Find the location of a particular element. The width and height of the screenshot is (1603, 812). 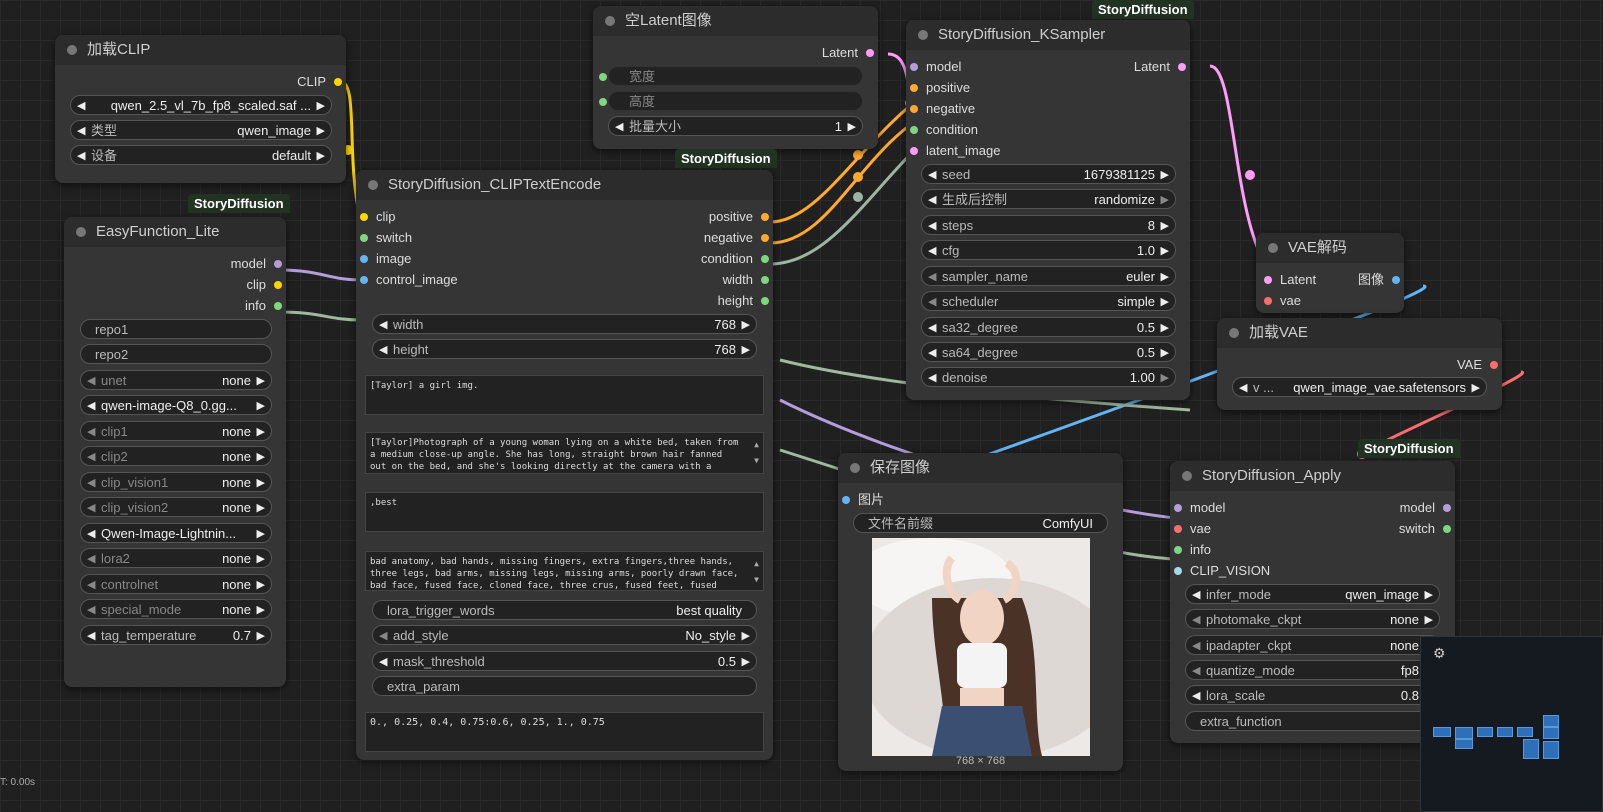

node-title: 加载CLIP is located at coordinates (200, 50).